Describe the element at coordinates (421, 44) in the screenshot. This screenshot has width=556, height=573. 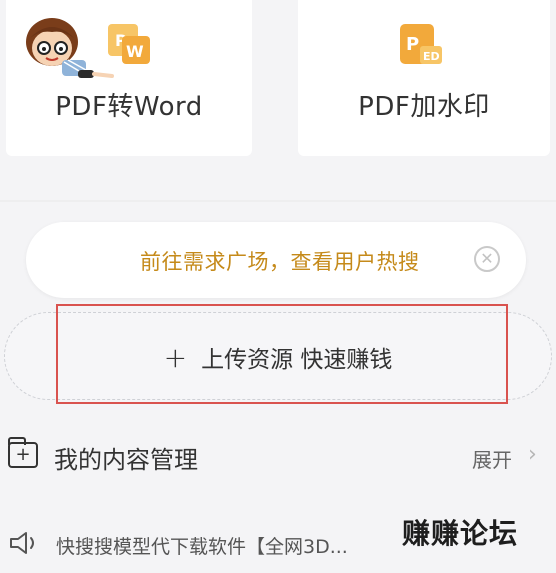
I see `pdf-watermark-icon: P ED` at that location.